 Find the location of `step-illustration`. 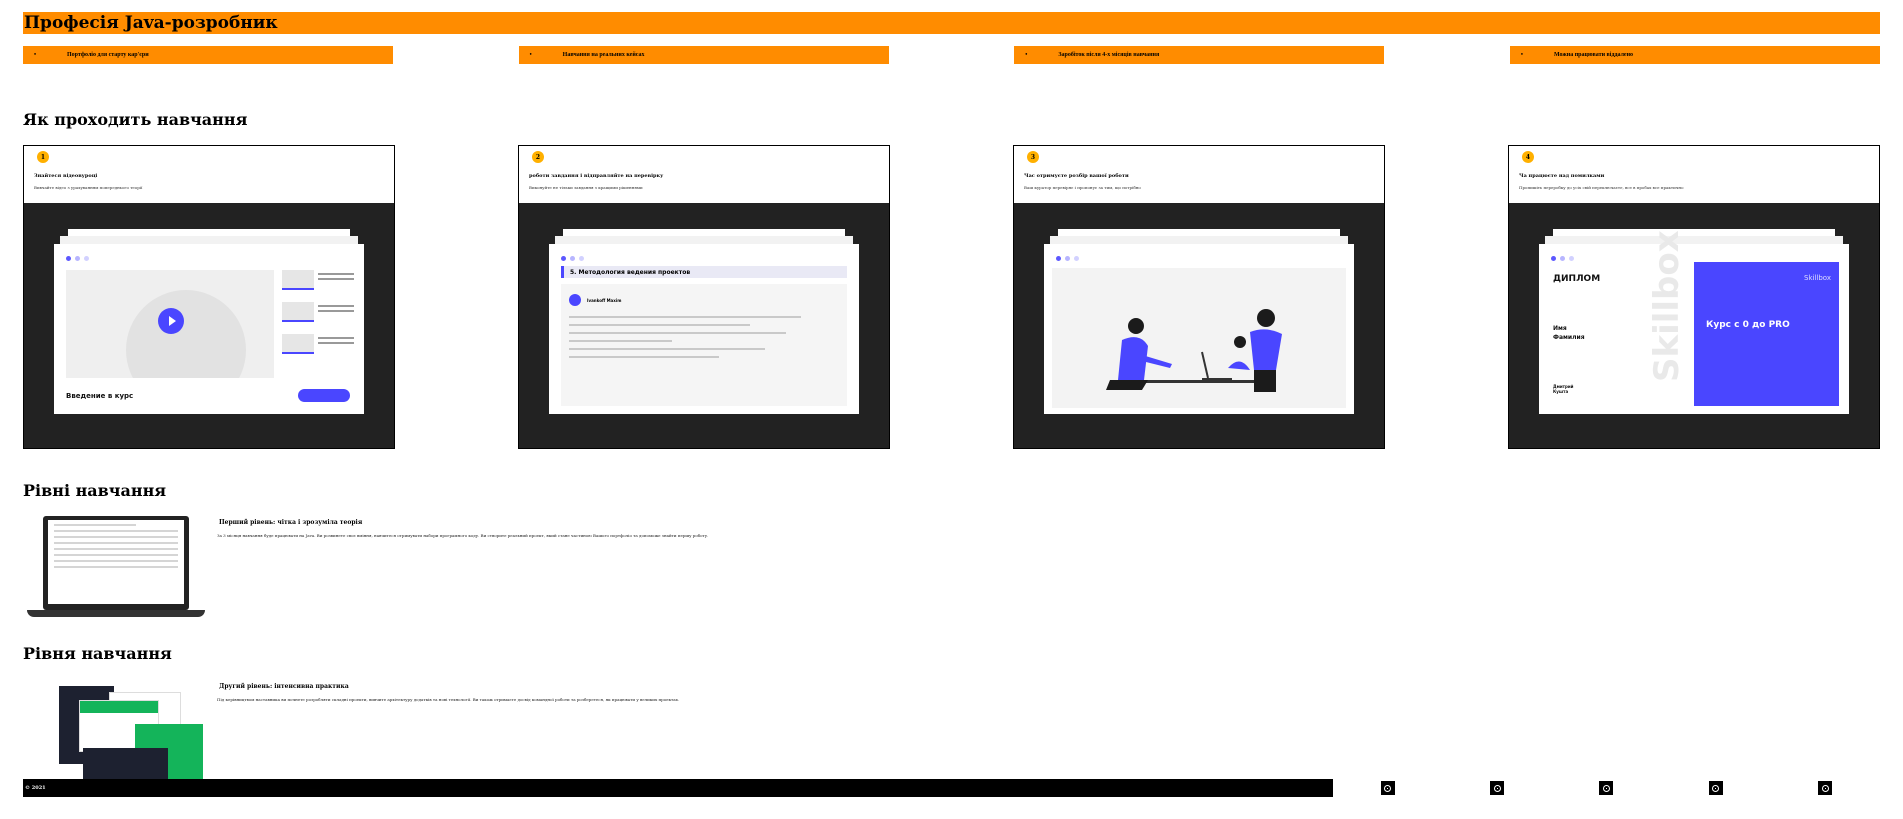

step-illustration is located at coordinates (1199, 325).